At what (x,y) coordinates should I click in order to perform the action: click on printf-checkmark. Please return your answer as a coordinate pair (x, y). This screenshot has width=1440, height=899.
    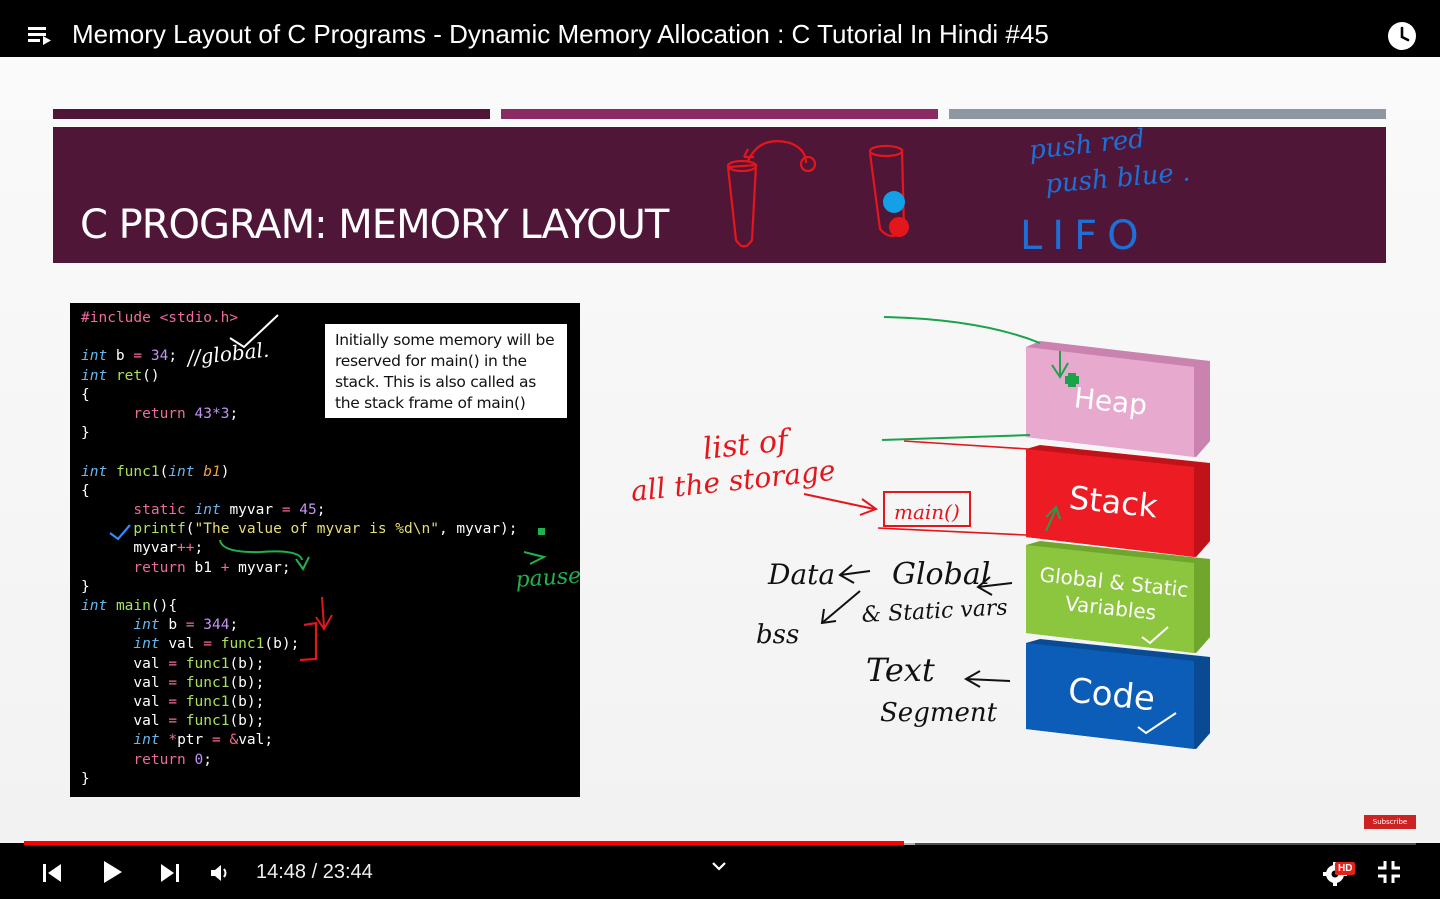
    Looking at the image, I should click on (120, 532).